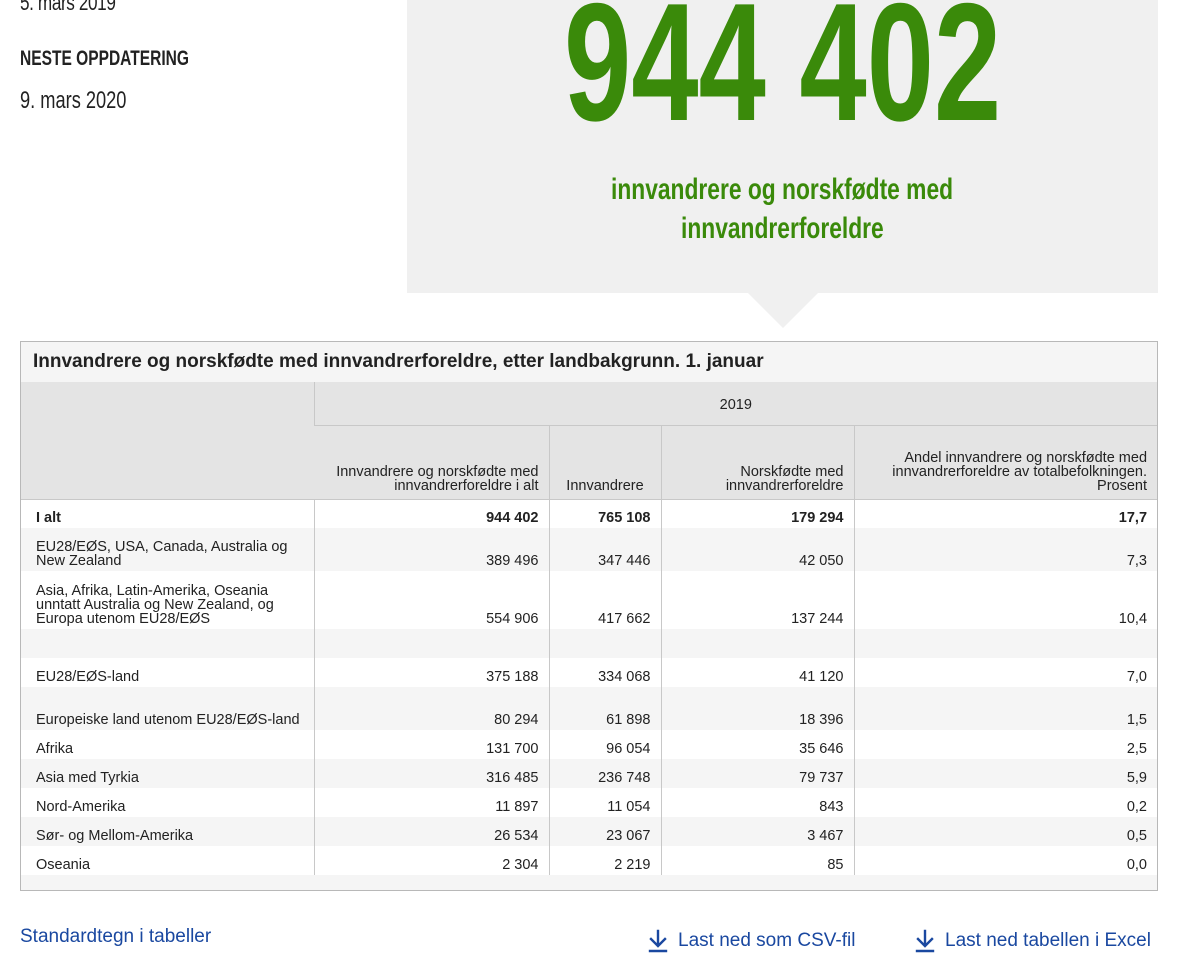  Describe the element at coordinates (167, 513) in the screenshot. I see `row-label: I alt` at that location.